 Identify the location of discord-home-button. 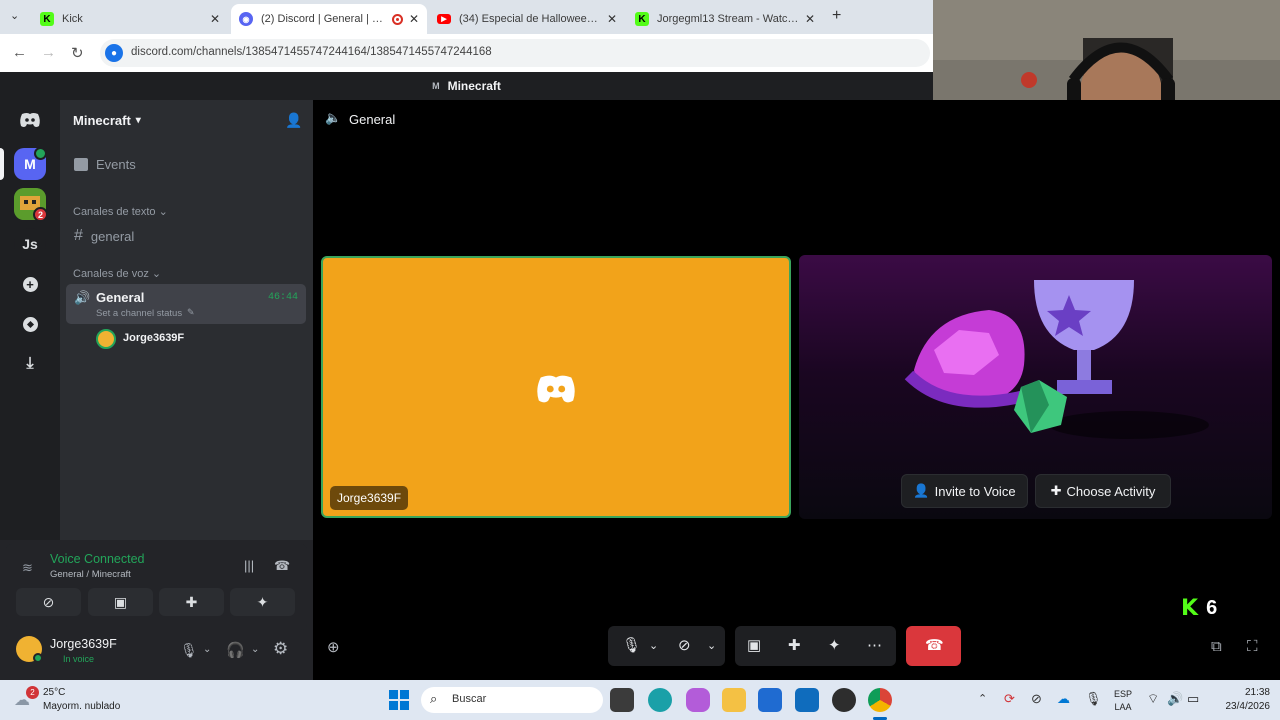
(30, 120).